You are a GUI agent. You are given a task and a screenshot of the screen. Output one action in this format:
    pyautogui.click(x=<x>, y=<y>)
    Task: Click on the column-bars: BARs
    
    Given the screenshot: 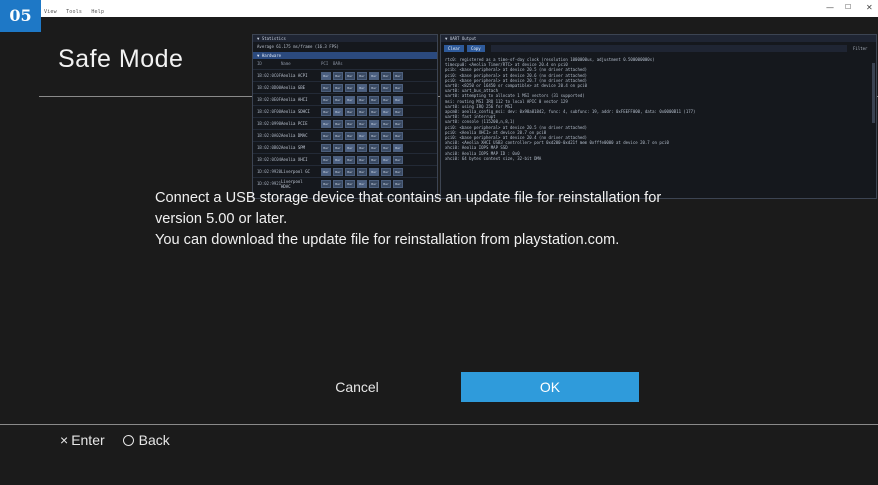 What is the action you would take?
    pyautogui.click(x=338, y=63)
    